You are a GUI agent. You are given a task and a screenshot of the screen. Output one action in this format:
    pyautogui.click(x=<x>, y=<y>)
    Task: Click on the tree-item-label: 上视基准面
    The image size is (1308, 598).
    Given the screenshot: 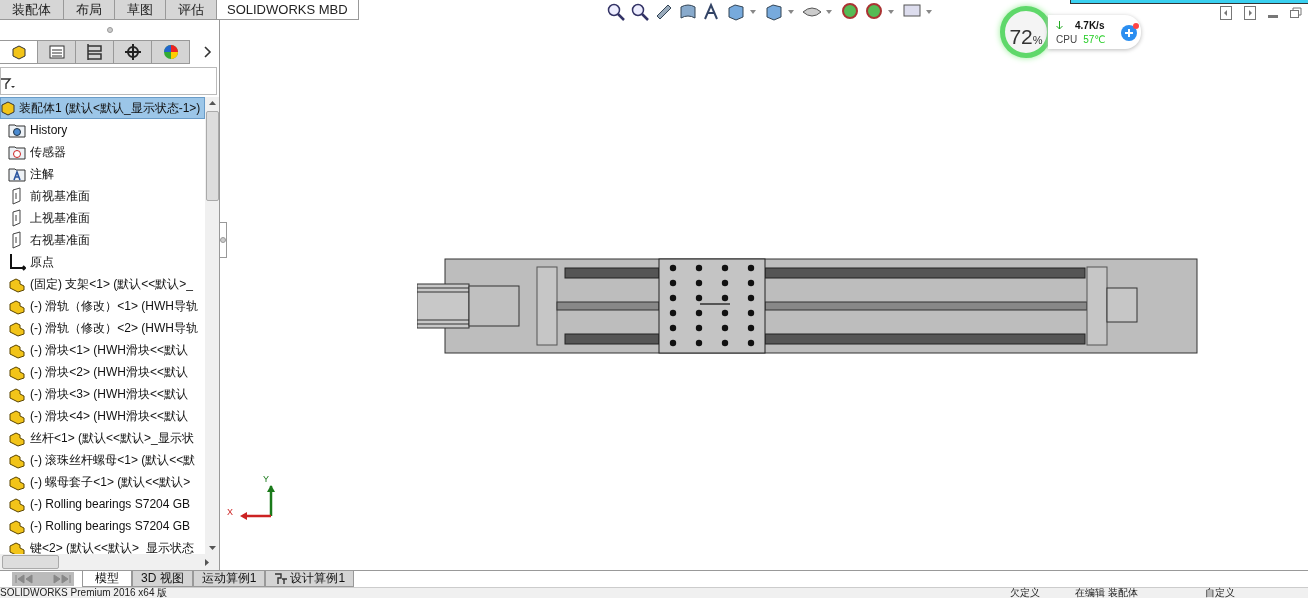 What is the action you would take?
    pyautogui.click(x=60, y=218)
    